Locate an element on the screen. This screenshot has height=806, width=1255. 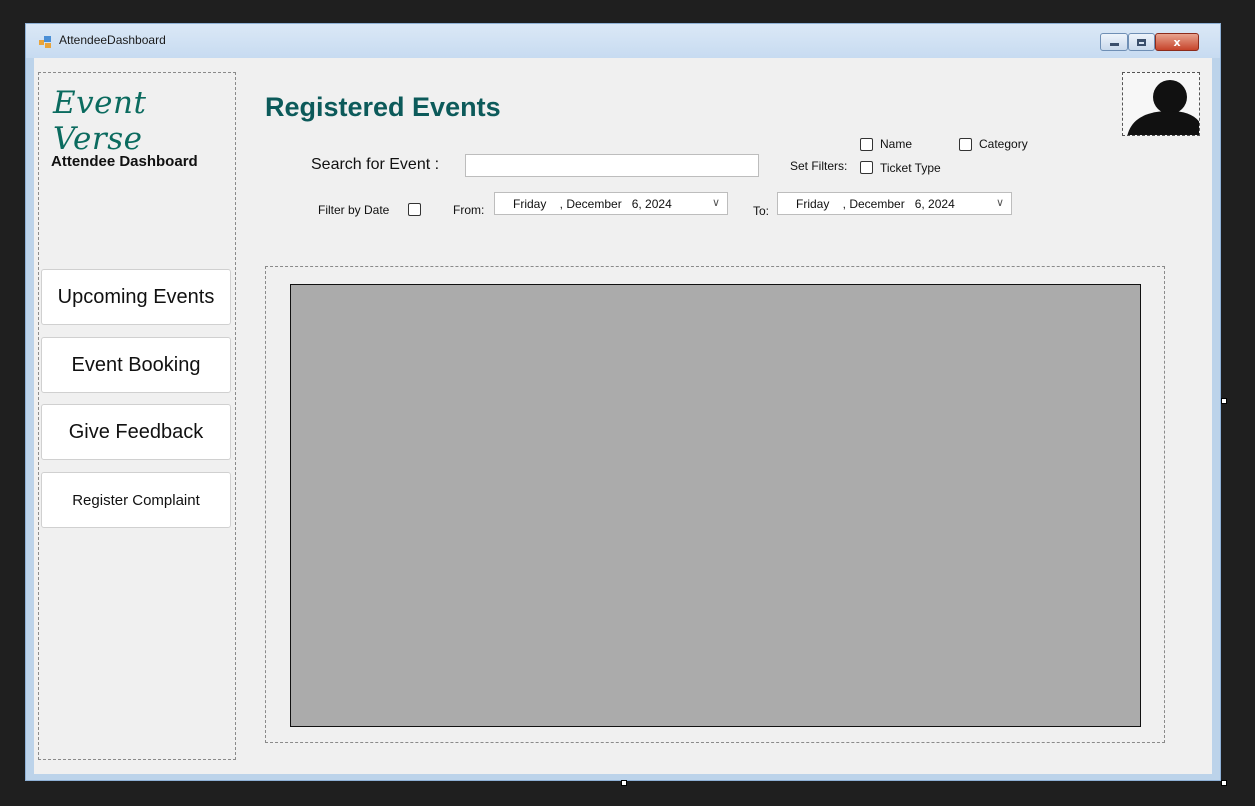
search-input is located at coordinates (612, 165).